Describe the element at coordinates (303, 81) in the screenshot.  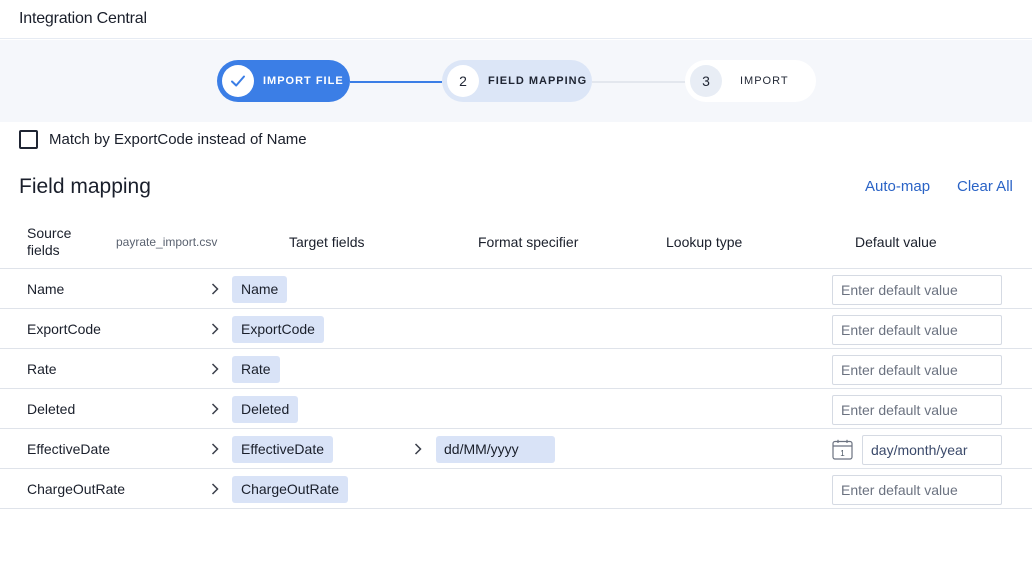
I see `step-label: IMPORT FILE` at that location.